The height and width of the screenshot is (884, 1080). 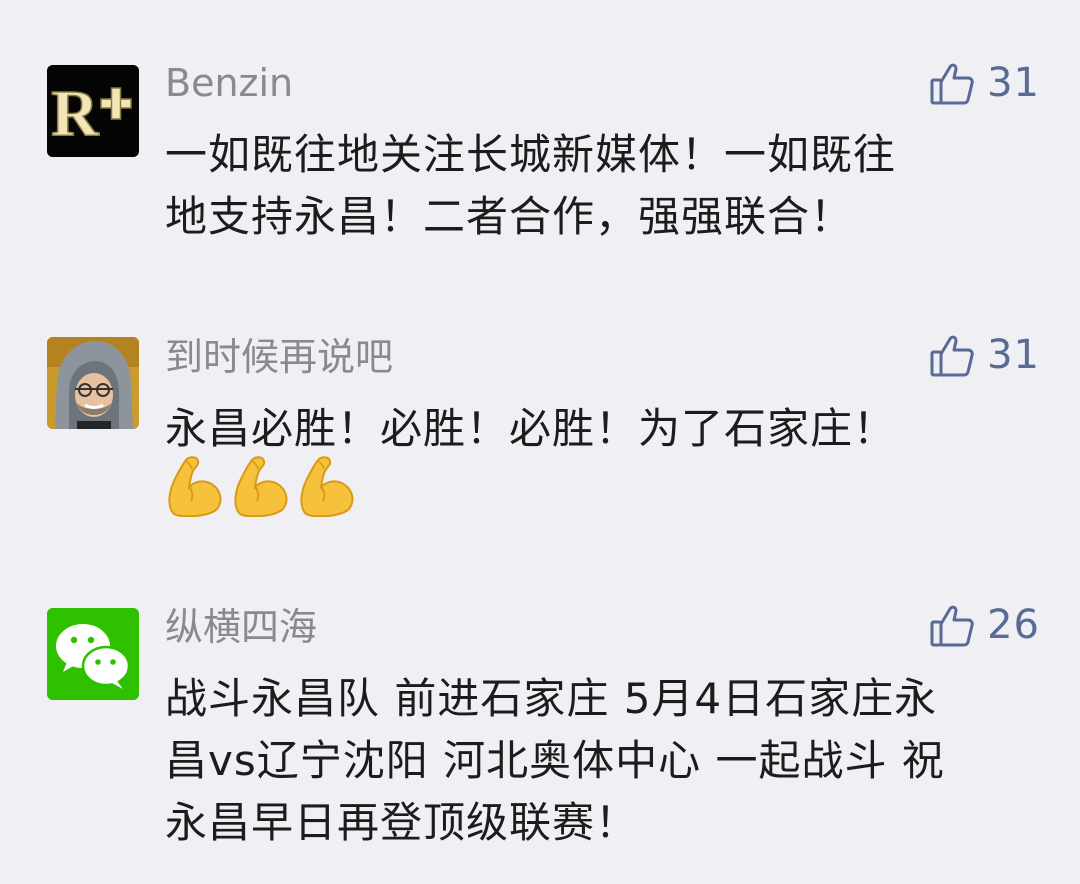 I want to click on emoji-row, so click(x=261, y=486).